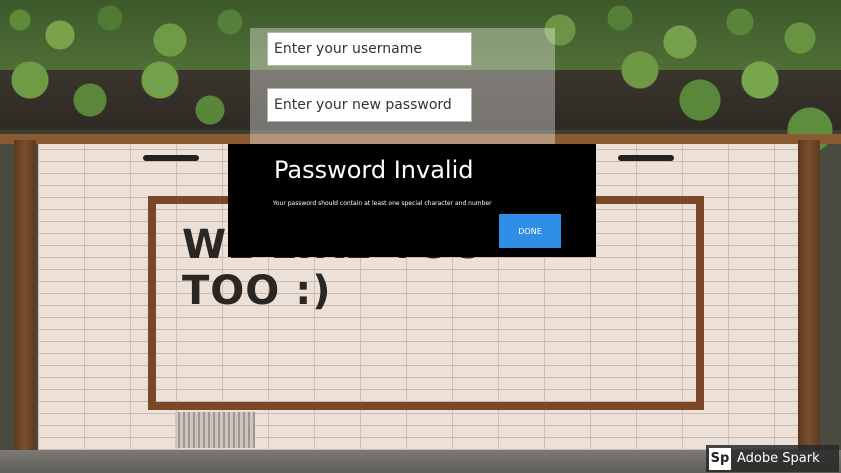  What do you see at coordinates (257, 291) in the screenshot?
I see `mural-line-2: TOO :)` at bounding box center [257, 291].